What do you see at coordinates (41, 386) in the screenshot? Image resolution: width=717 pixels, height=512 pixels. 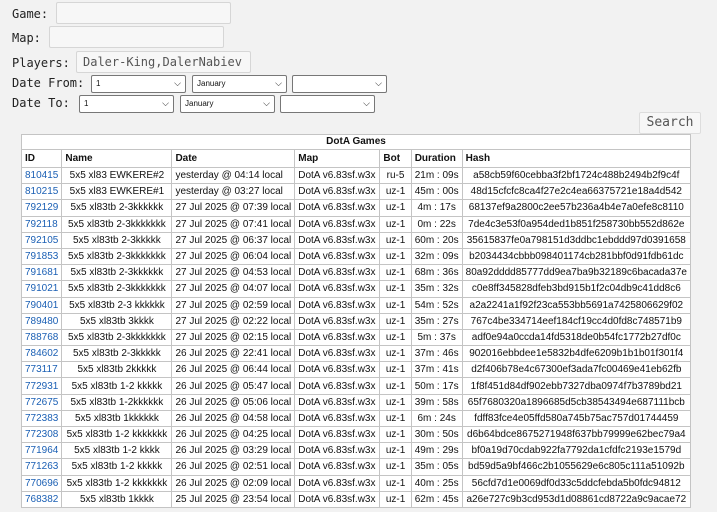 I see `game-id-link: 772931` at bounding box center [41, 386].